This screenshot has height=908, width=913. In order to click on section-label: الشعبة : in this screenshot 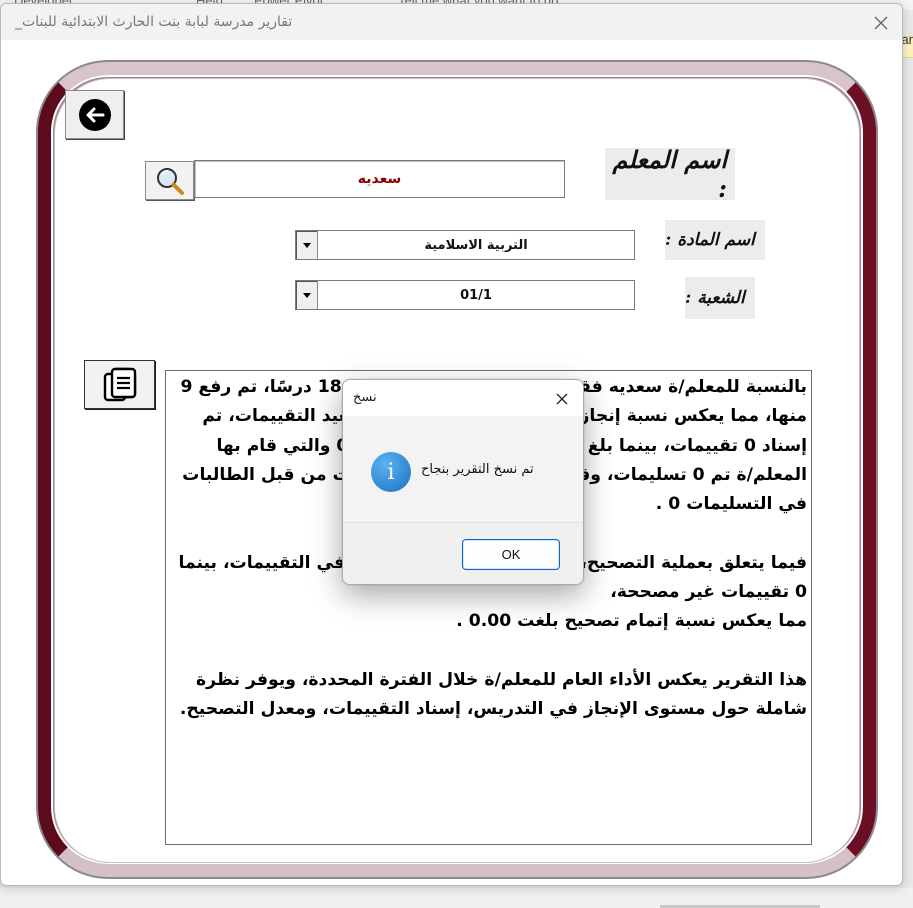, I will do `click(720, 298)`.